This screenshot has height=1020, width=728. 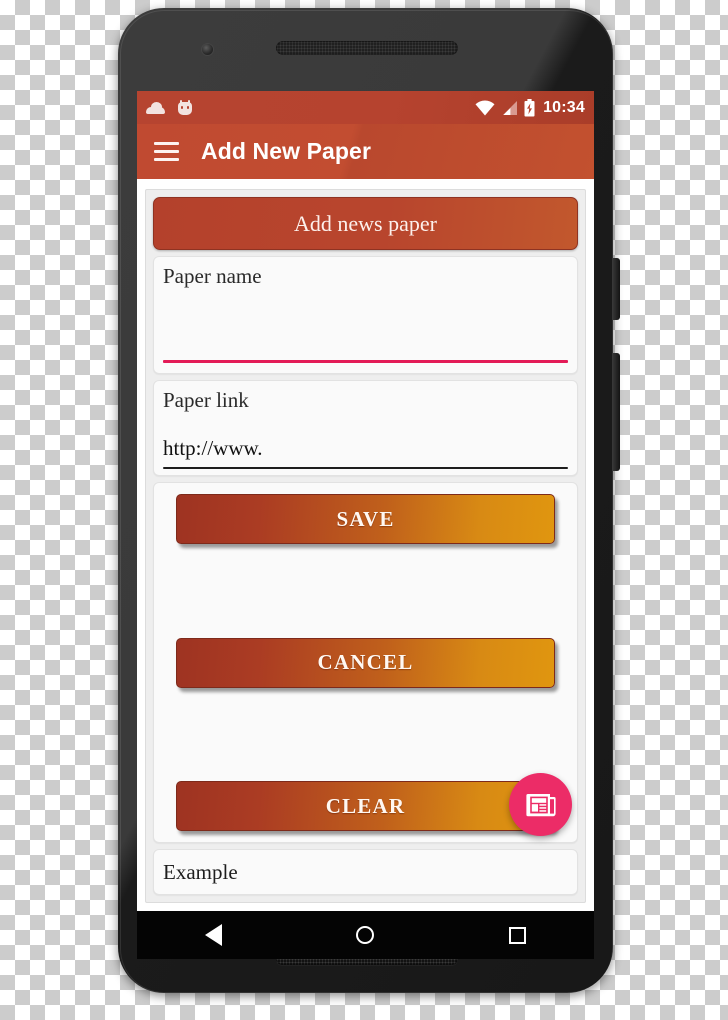 I want to click on status-bar-right-icons: 10:34, so click(x=530, y=107).